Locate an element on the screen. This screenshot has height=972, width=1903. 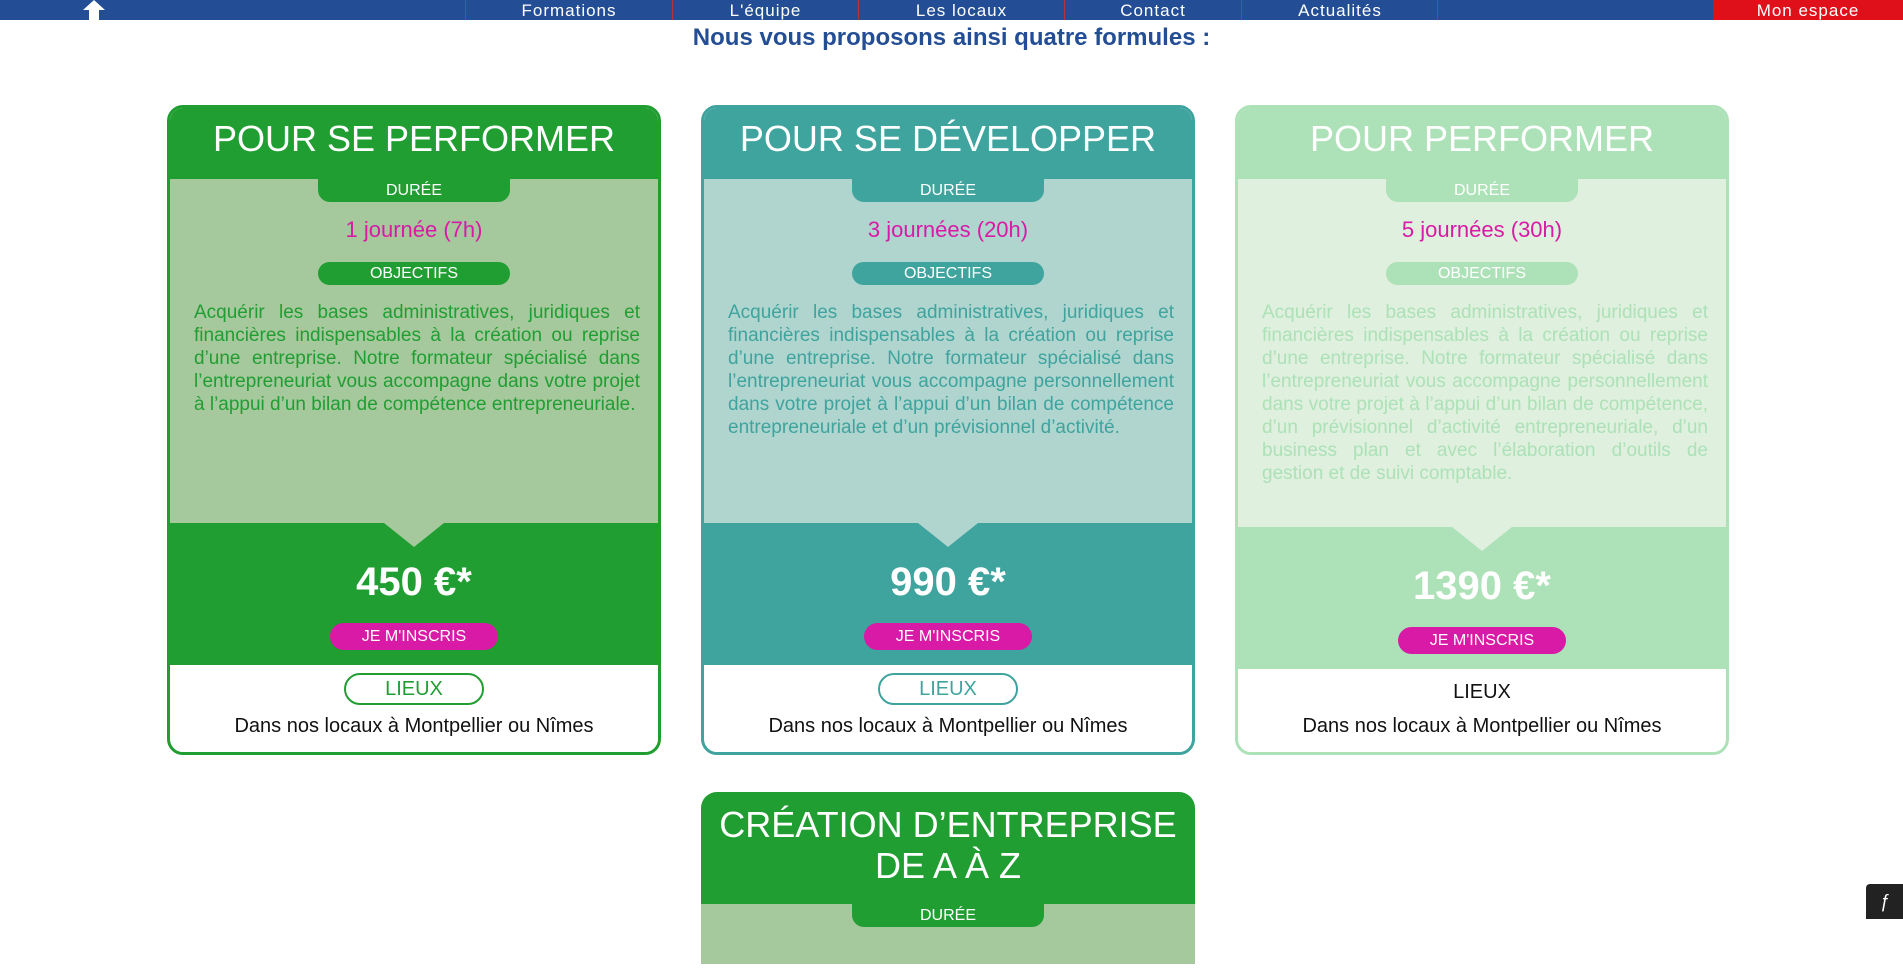
card-title: POUR PERFORMER is located at coordinates (1482, 143).